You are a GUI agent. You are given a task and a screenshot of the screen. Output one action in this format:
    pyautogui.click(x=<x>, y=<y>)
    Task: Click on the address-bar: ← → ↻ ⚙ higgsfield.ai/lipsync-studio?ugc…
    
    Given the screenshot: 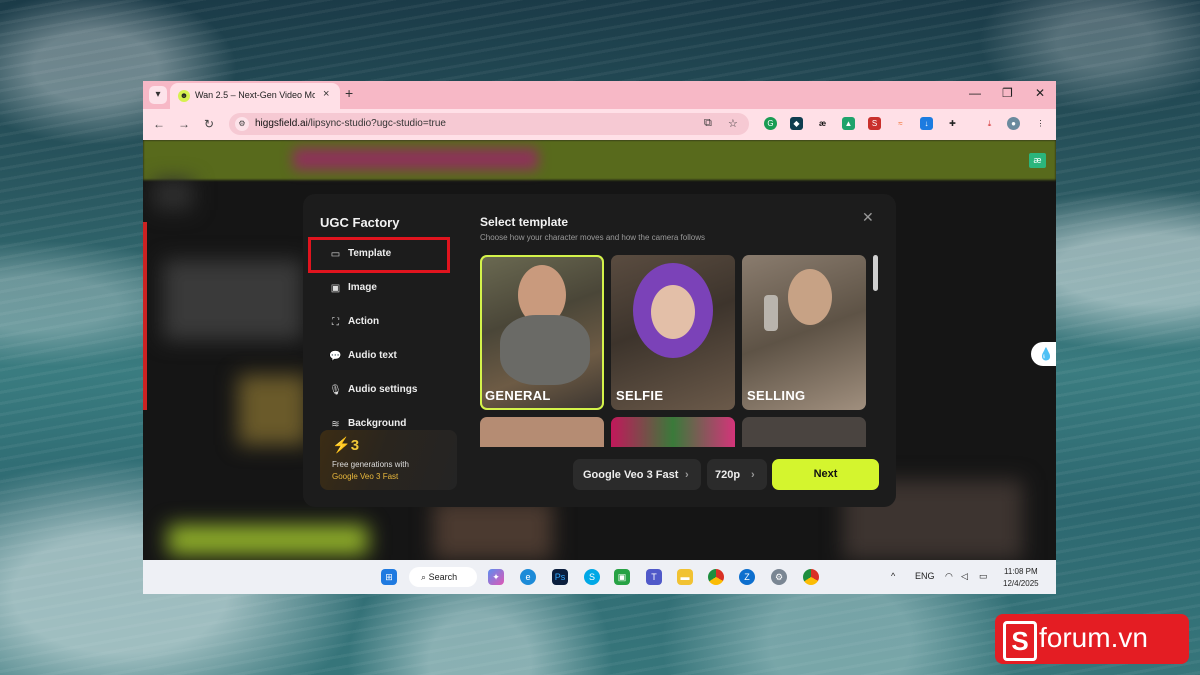 What is the action you would take?
    pyautogui.click(x=599, y=124)
    